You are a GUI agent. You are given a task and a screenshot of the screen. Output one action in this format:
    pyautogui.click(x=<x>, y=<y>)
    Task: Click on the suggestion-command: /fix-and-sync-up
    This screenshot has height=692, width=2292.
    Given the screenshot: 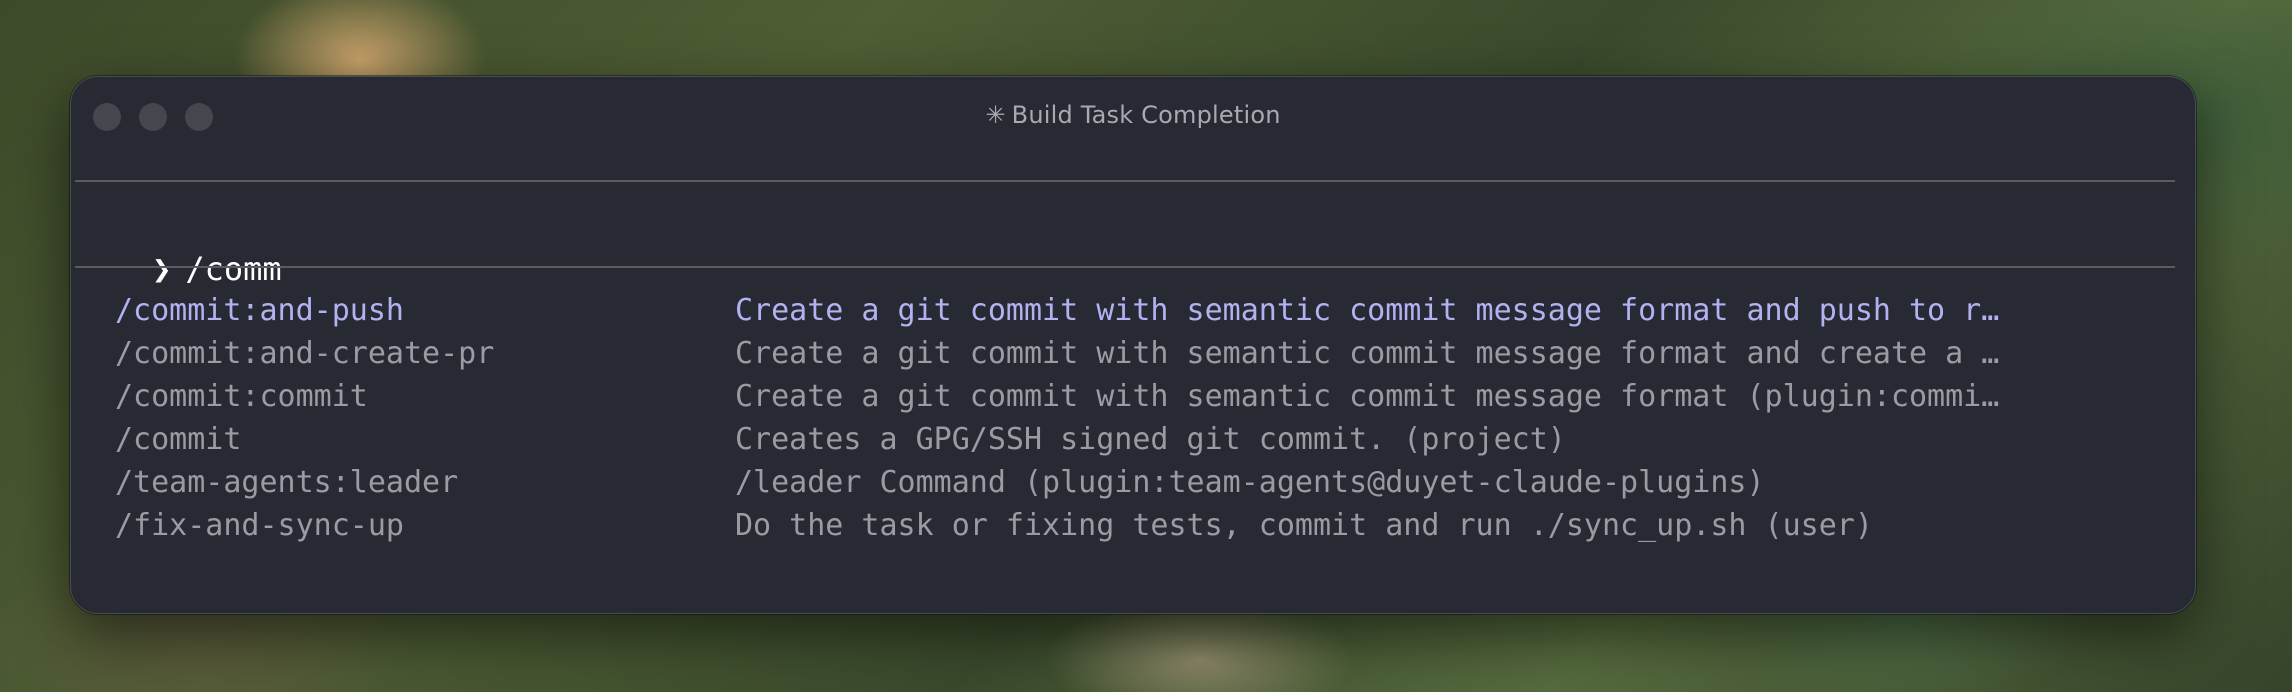 What is the action you would take?
    pyautogui.click(x=259, y=525)
    